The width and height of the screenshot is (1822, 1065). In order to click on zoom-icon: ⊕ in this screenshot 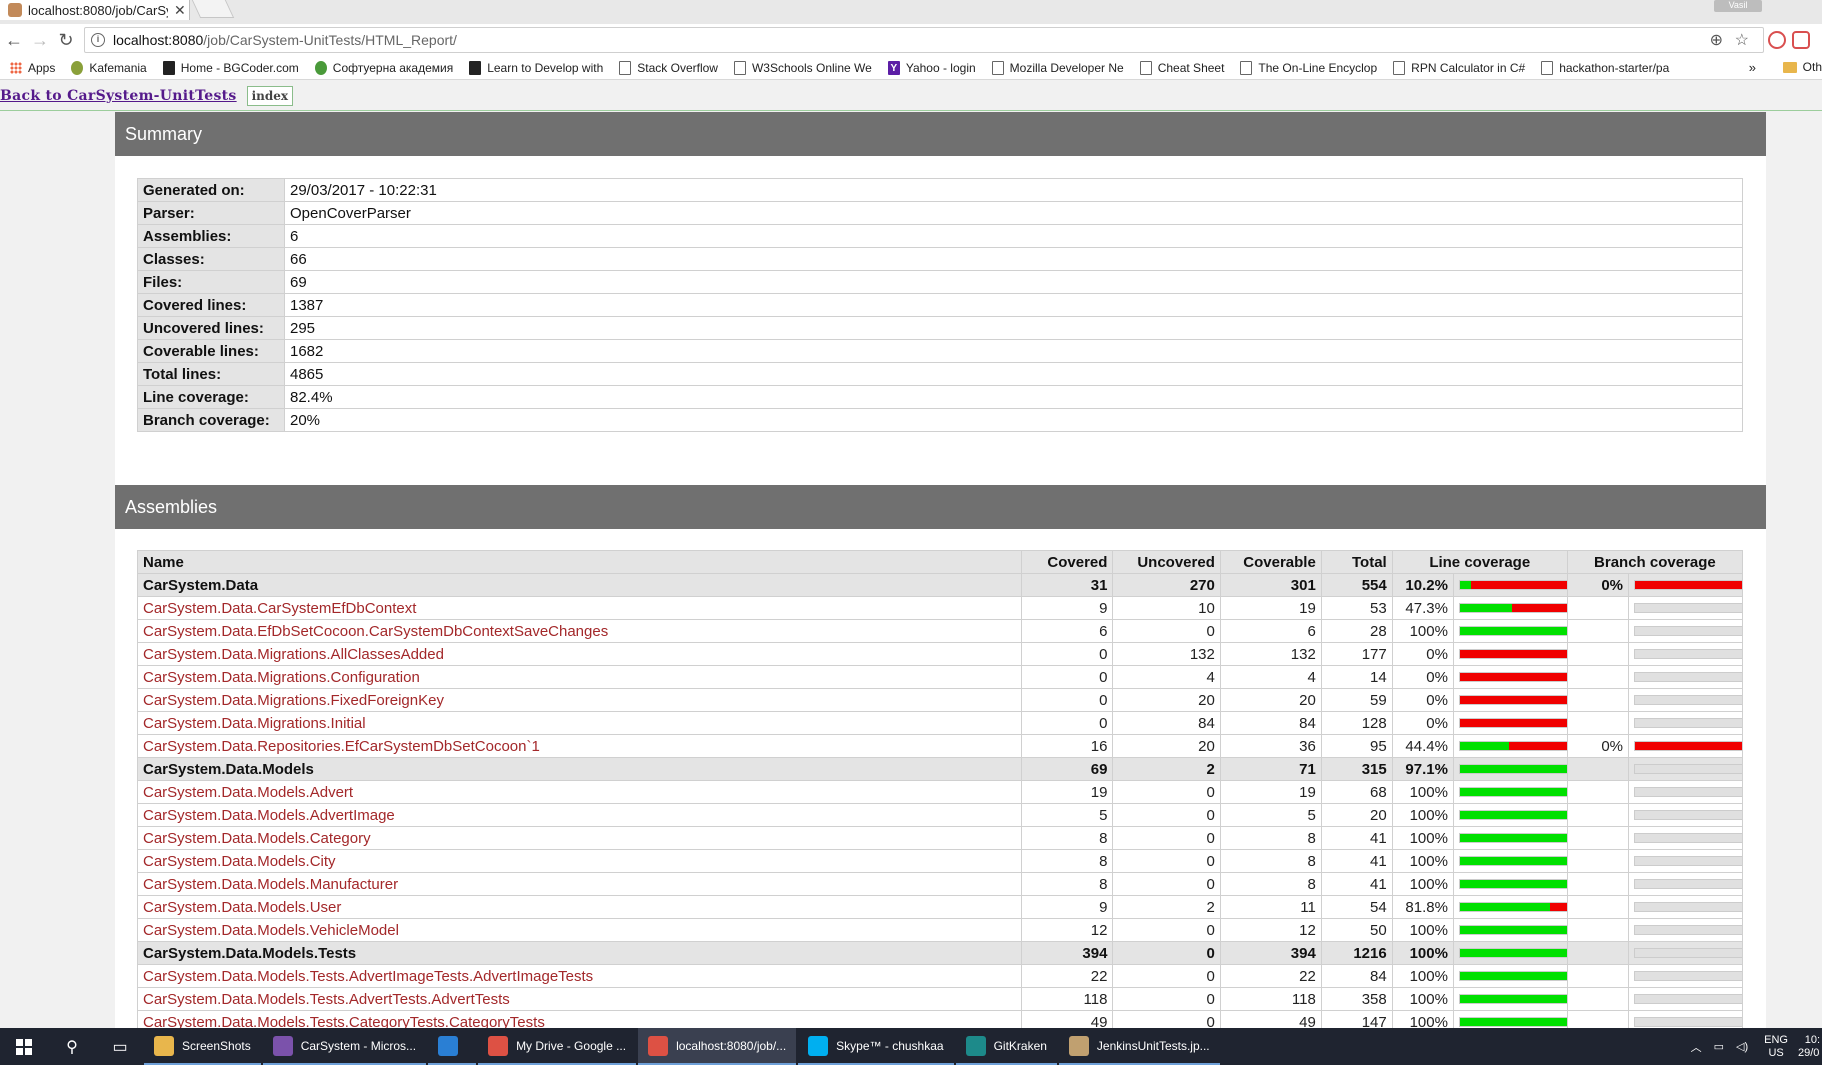, I will do `click(1716, 40)`.